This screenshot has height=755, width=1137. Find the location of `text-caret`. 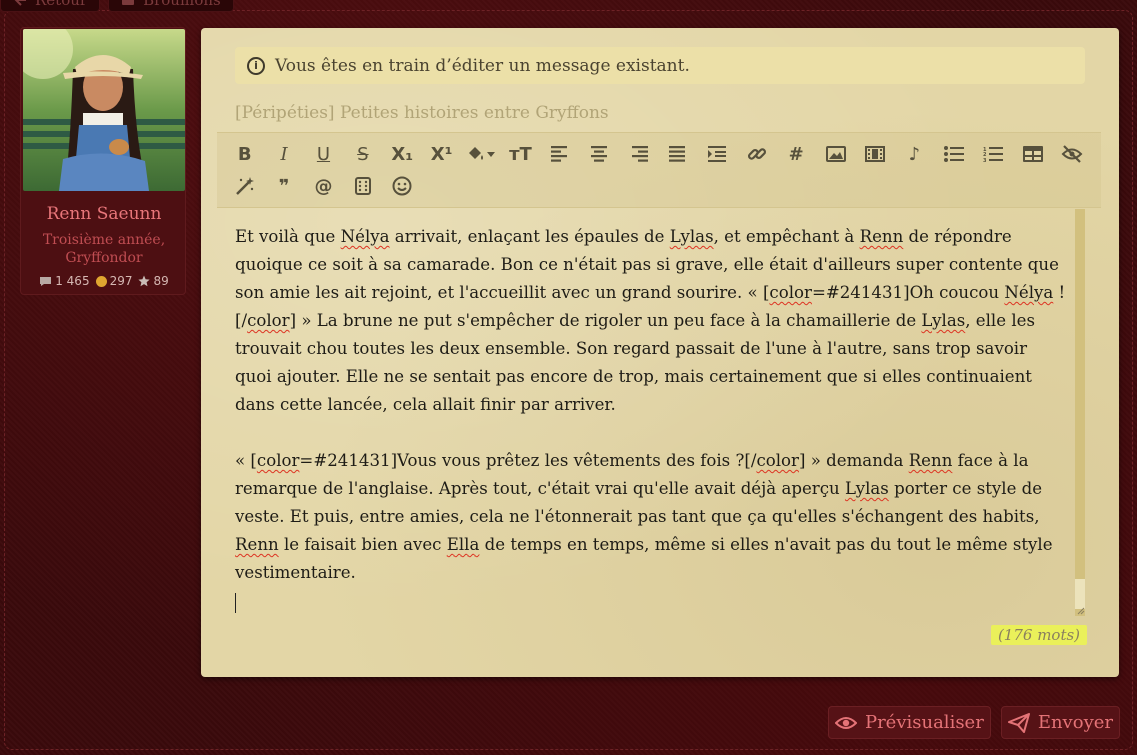

text-caret is located at coordinates (235, 603).